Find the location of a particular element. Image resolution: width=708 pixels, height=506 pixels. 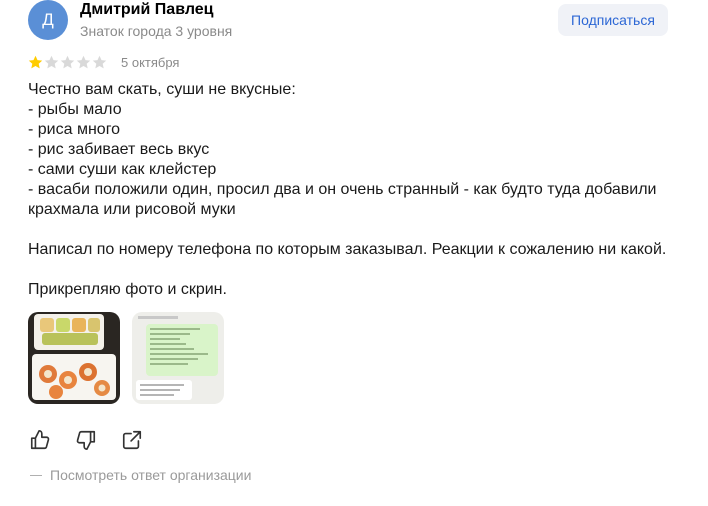

author-badge: Знаток города 3 уровня is located at coordinates (156, 31).